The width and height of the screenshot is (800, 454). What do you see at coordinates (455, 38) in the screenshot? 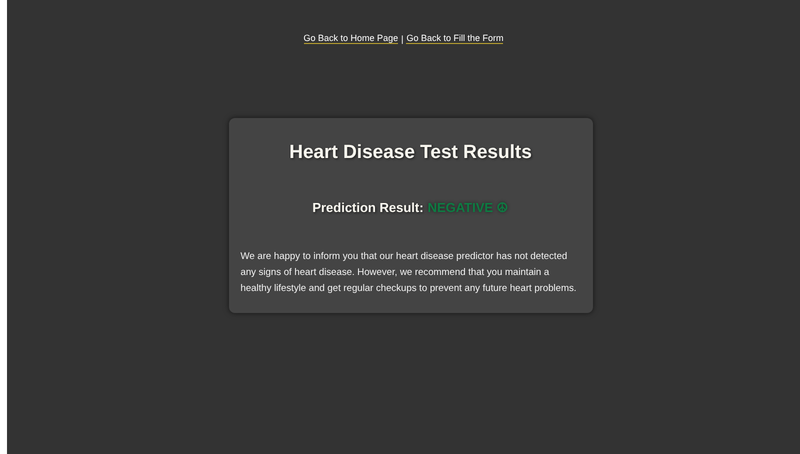
I see `nav-link: Go Back to Fill the Form` at bounding box center [455, 38].